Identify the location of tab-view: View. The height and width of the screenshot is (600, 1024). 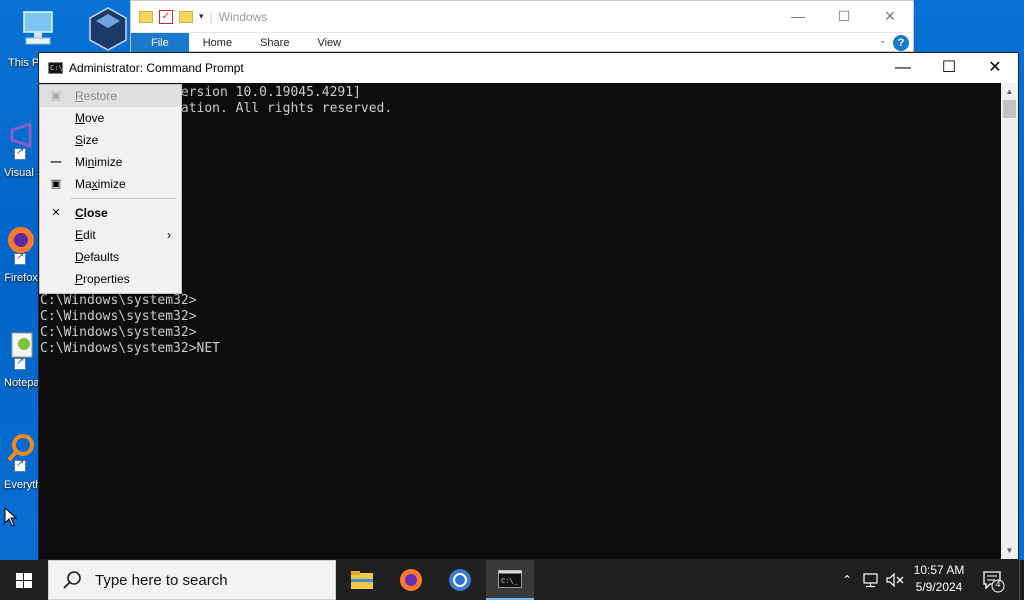
(329, 43).